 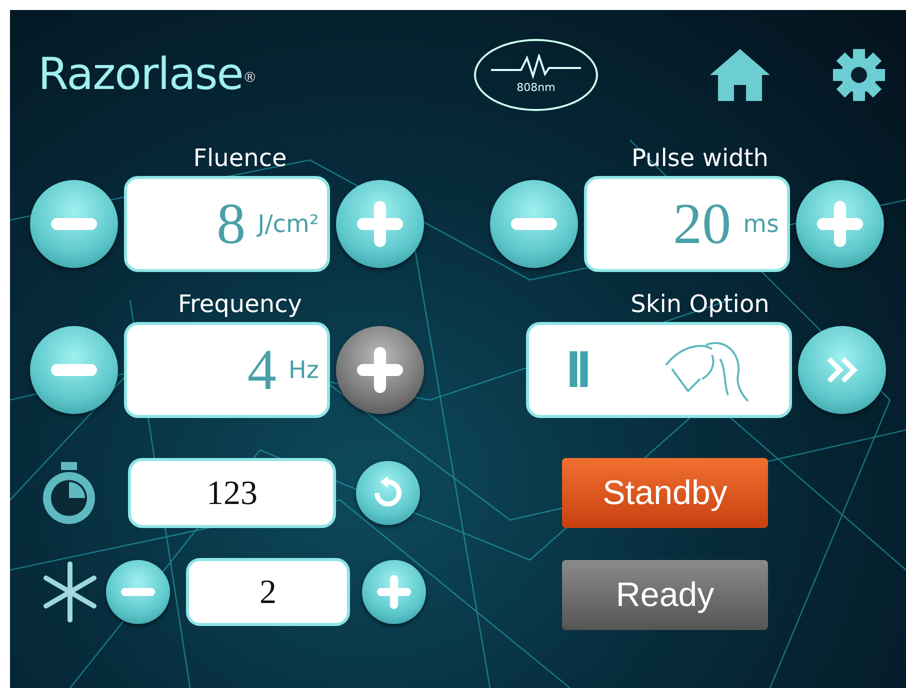 I want to click on home-icon, so click(x=740, y=75).